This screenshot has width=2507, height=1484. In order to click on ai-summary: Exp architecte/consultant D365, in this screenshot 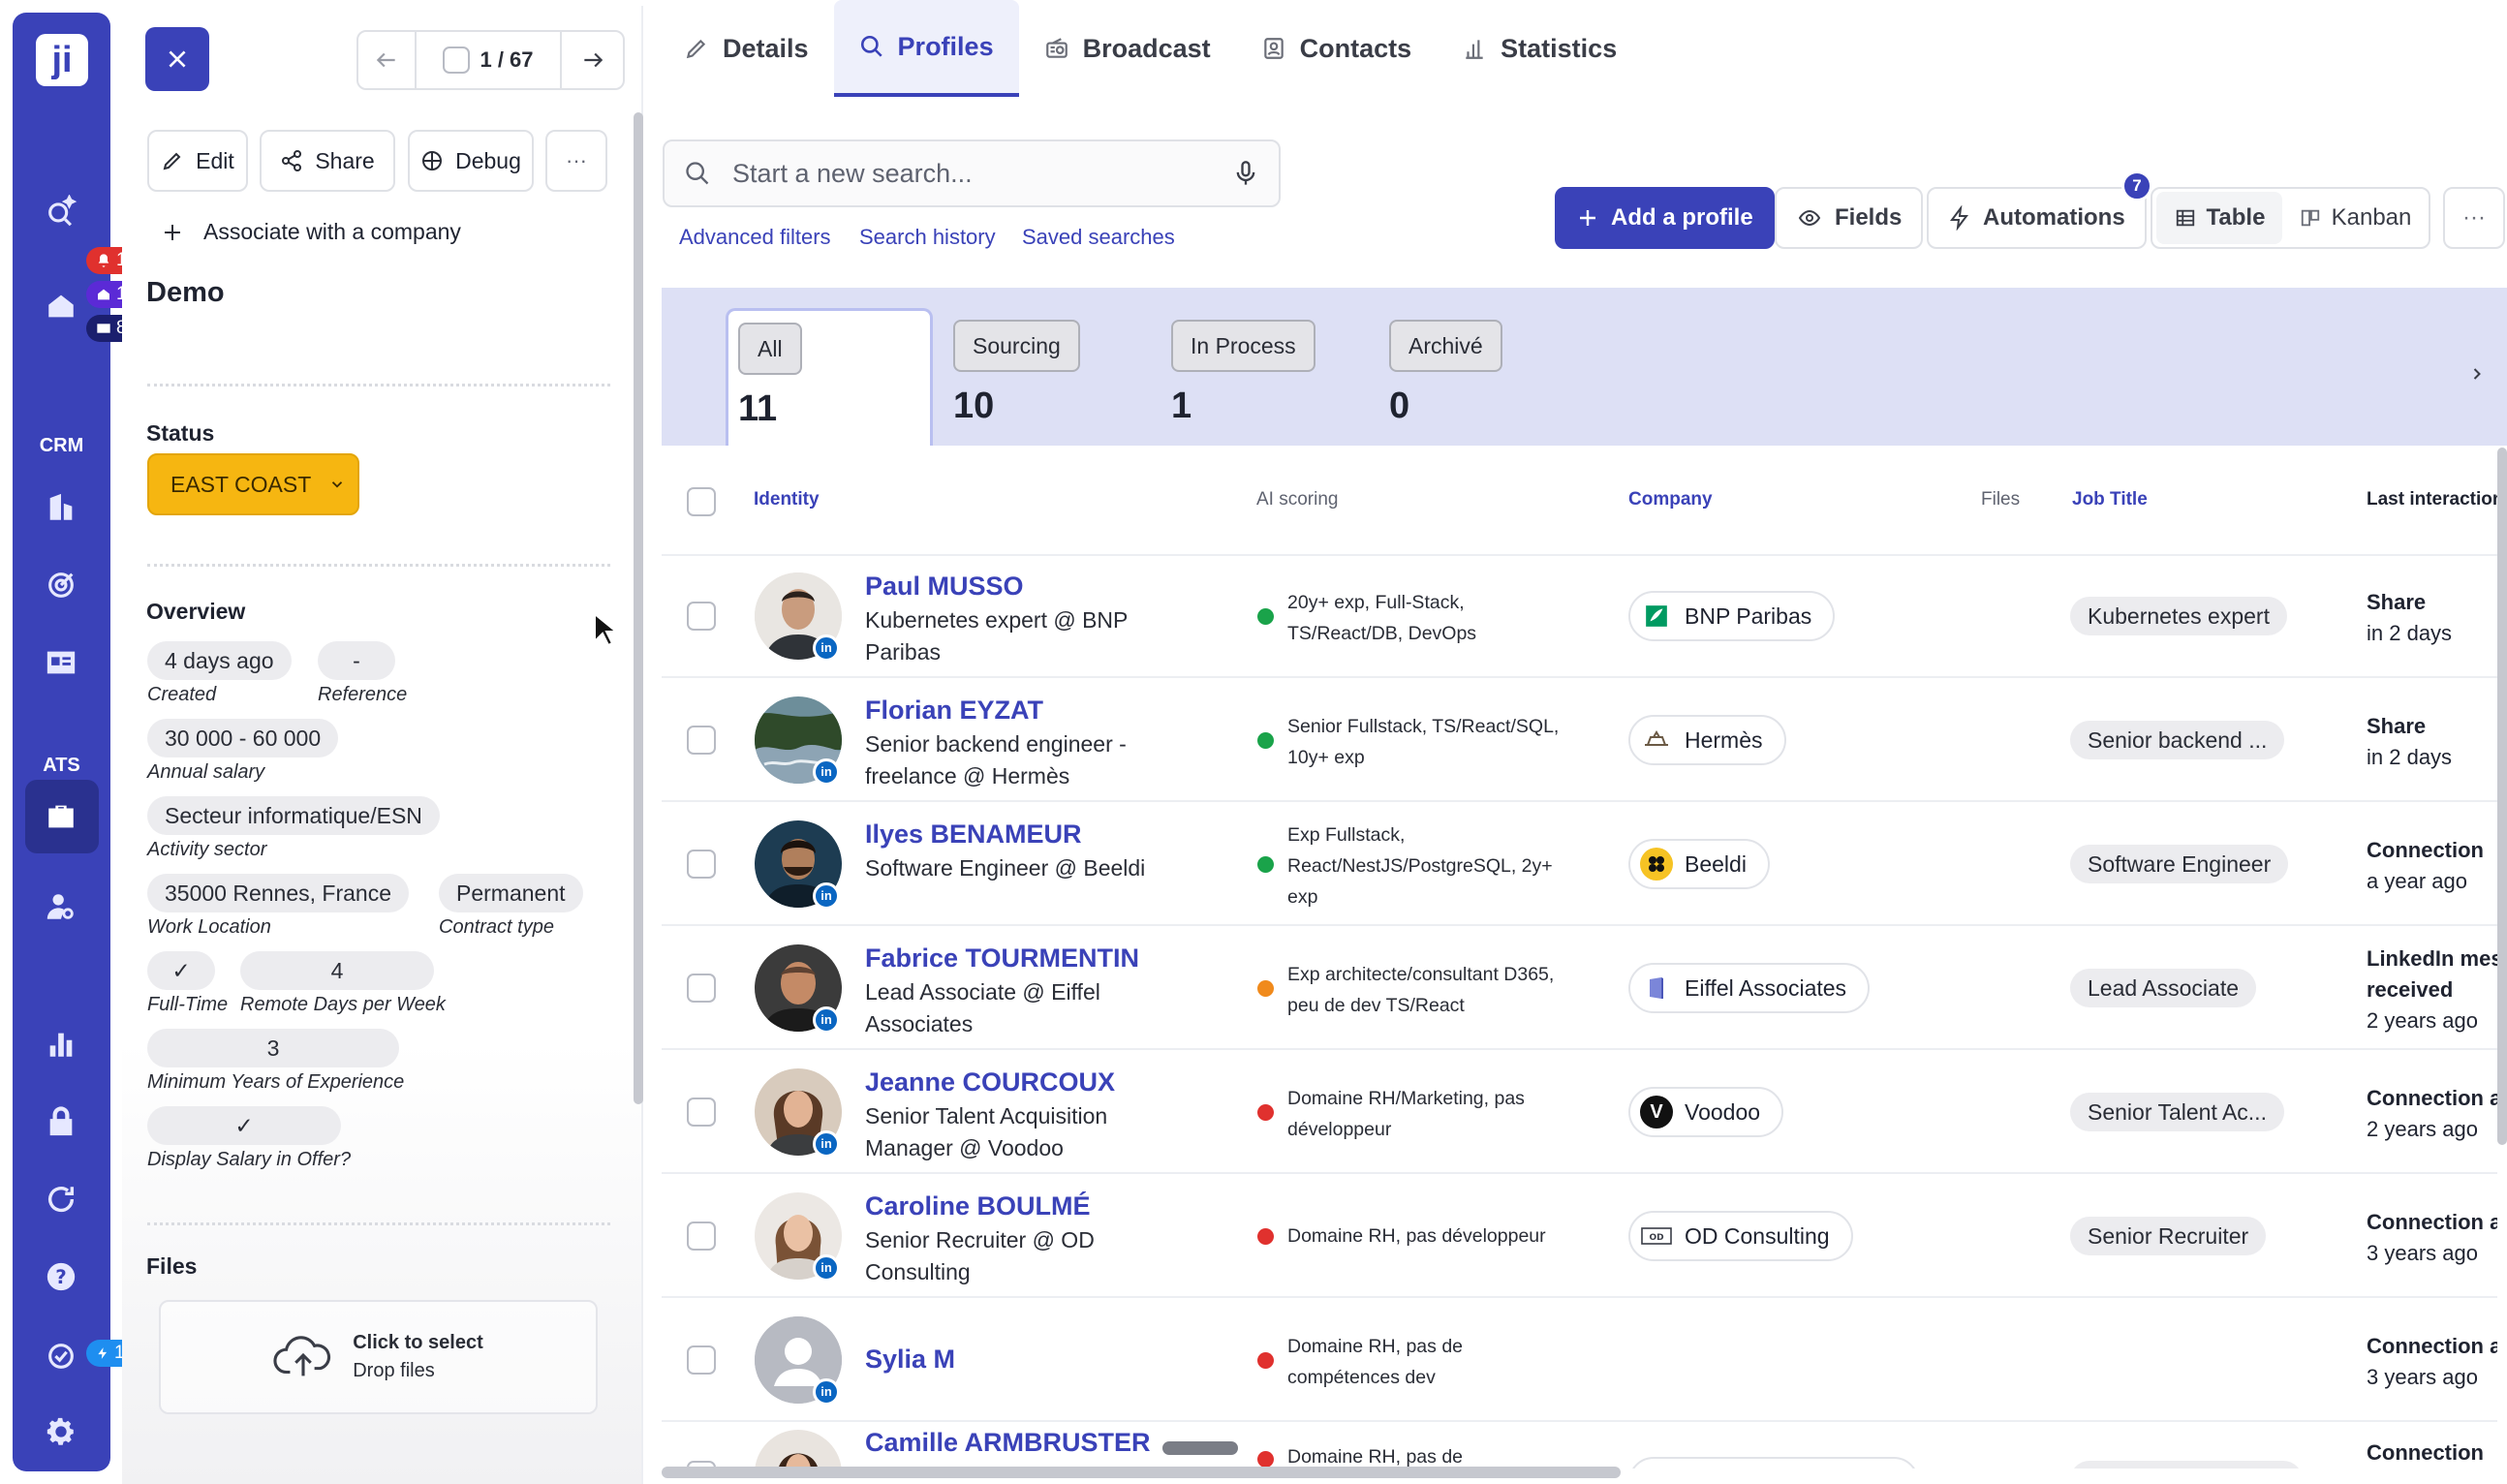, I will do `click(1421, 974)`.